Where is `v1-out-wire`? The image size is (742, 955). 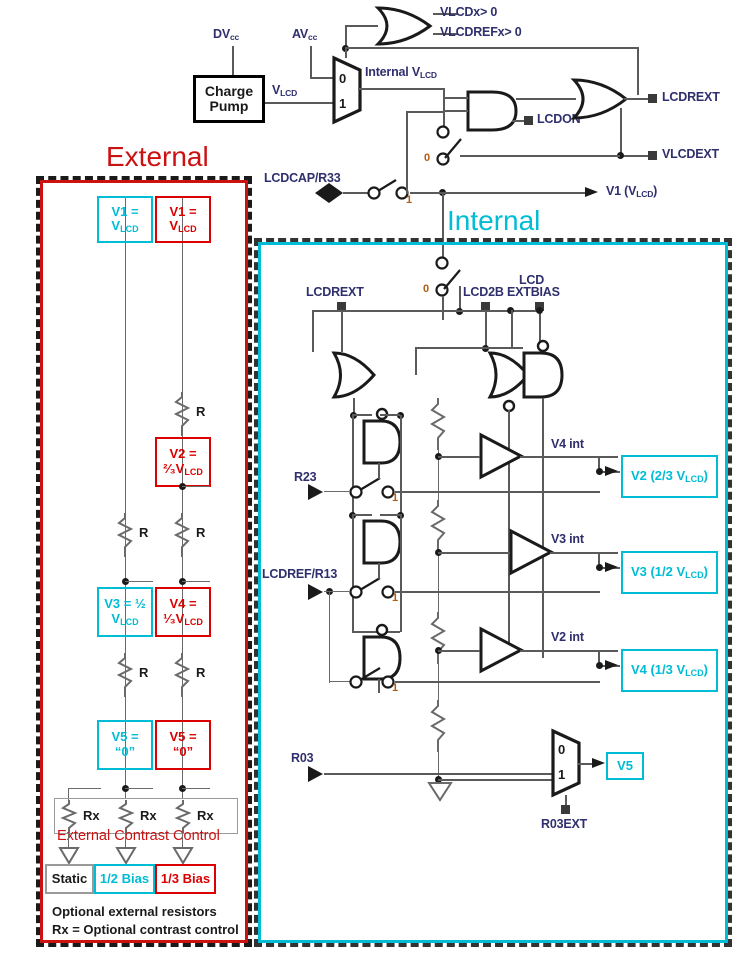
v1-out-wire is located at coordinates (500, 193).